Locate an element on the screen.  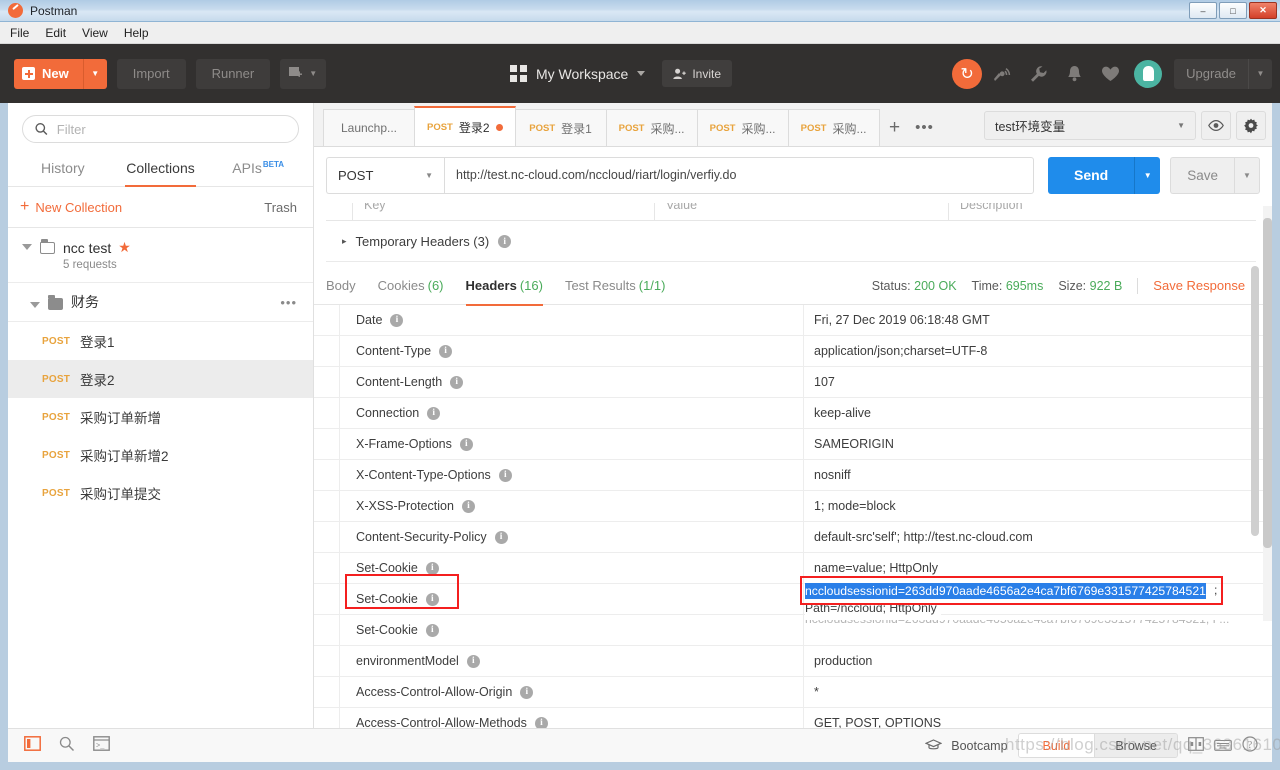
search-input-wrapper is located at coordinates (160, 129).